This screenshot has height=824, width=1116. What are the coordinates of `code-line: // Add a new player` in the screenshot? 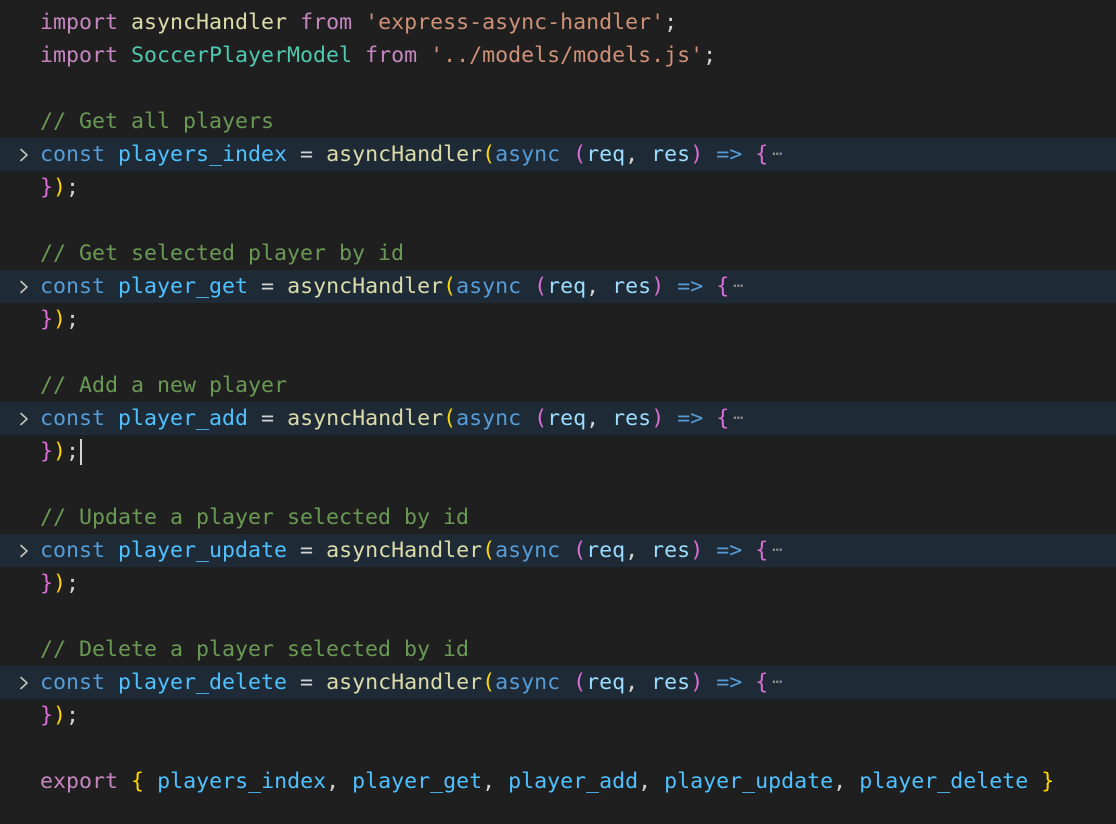 It's located at (558, 385).